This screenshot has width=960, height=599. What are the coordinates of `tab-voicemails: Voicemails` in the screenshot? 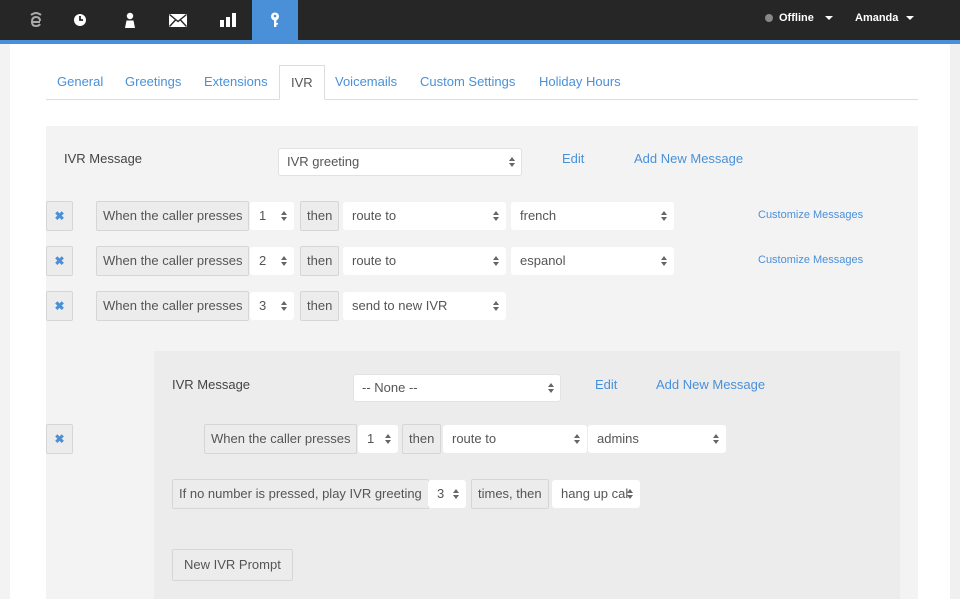 It's located at (366, 82).